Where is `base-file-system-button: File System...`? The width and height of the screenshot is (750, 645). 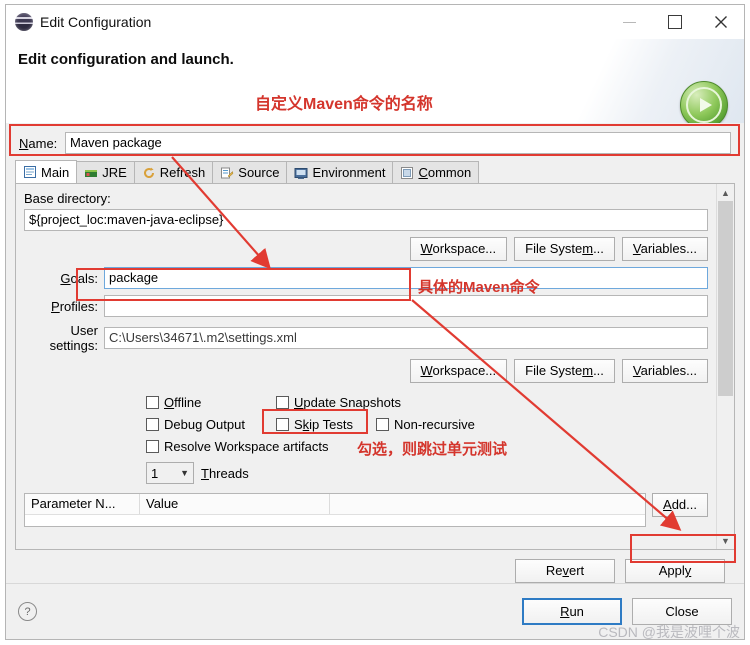 base-file-system-button: File System... is located at coordinates (564, 249).